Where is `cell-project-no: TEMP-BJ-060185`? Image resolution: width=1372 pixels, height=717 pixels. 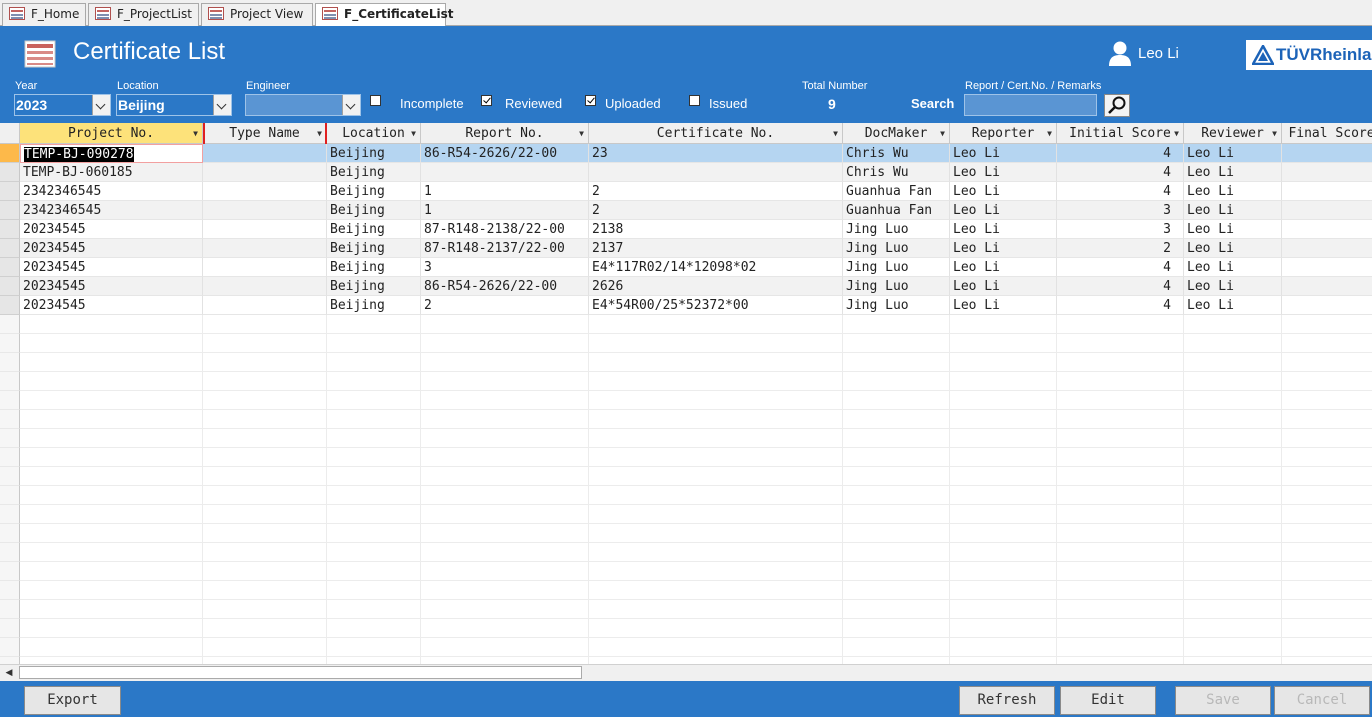
cell-project-no: TEMP-BJ-060185 is located at coordinates (111, 172).